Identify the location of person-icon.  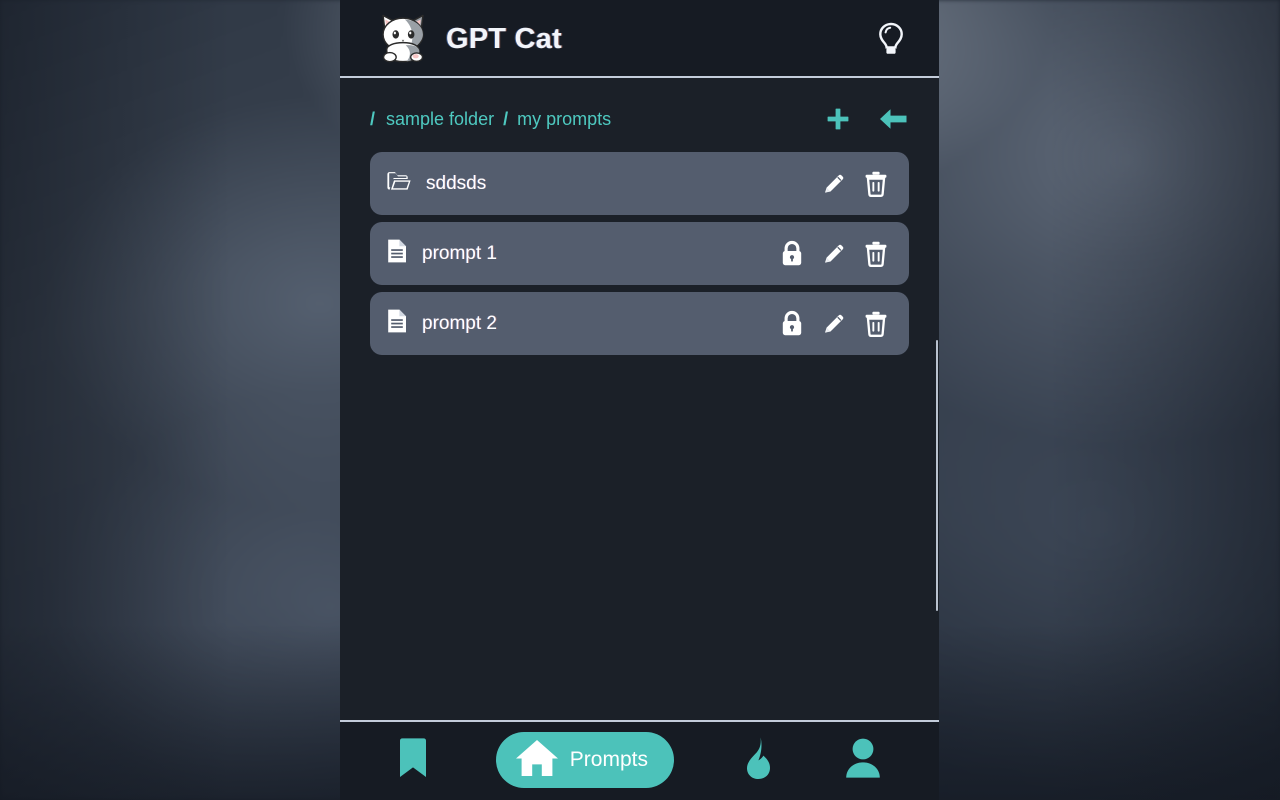
(863, 760).